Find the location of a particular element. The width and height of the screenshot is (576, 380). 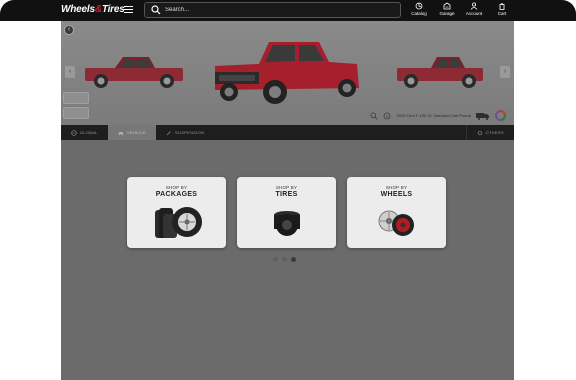

search-box is located at coordinates (272, 10).